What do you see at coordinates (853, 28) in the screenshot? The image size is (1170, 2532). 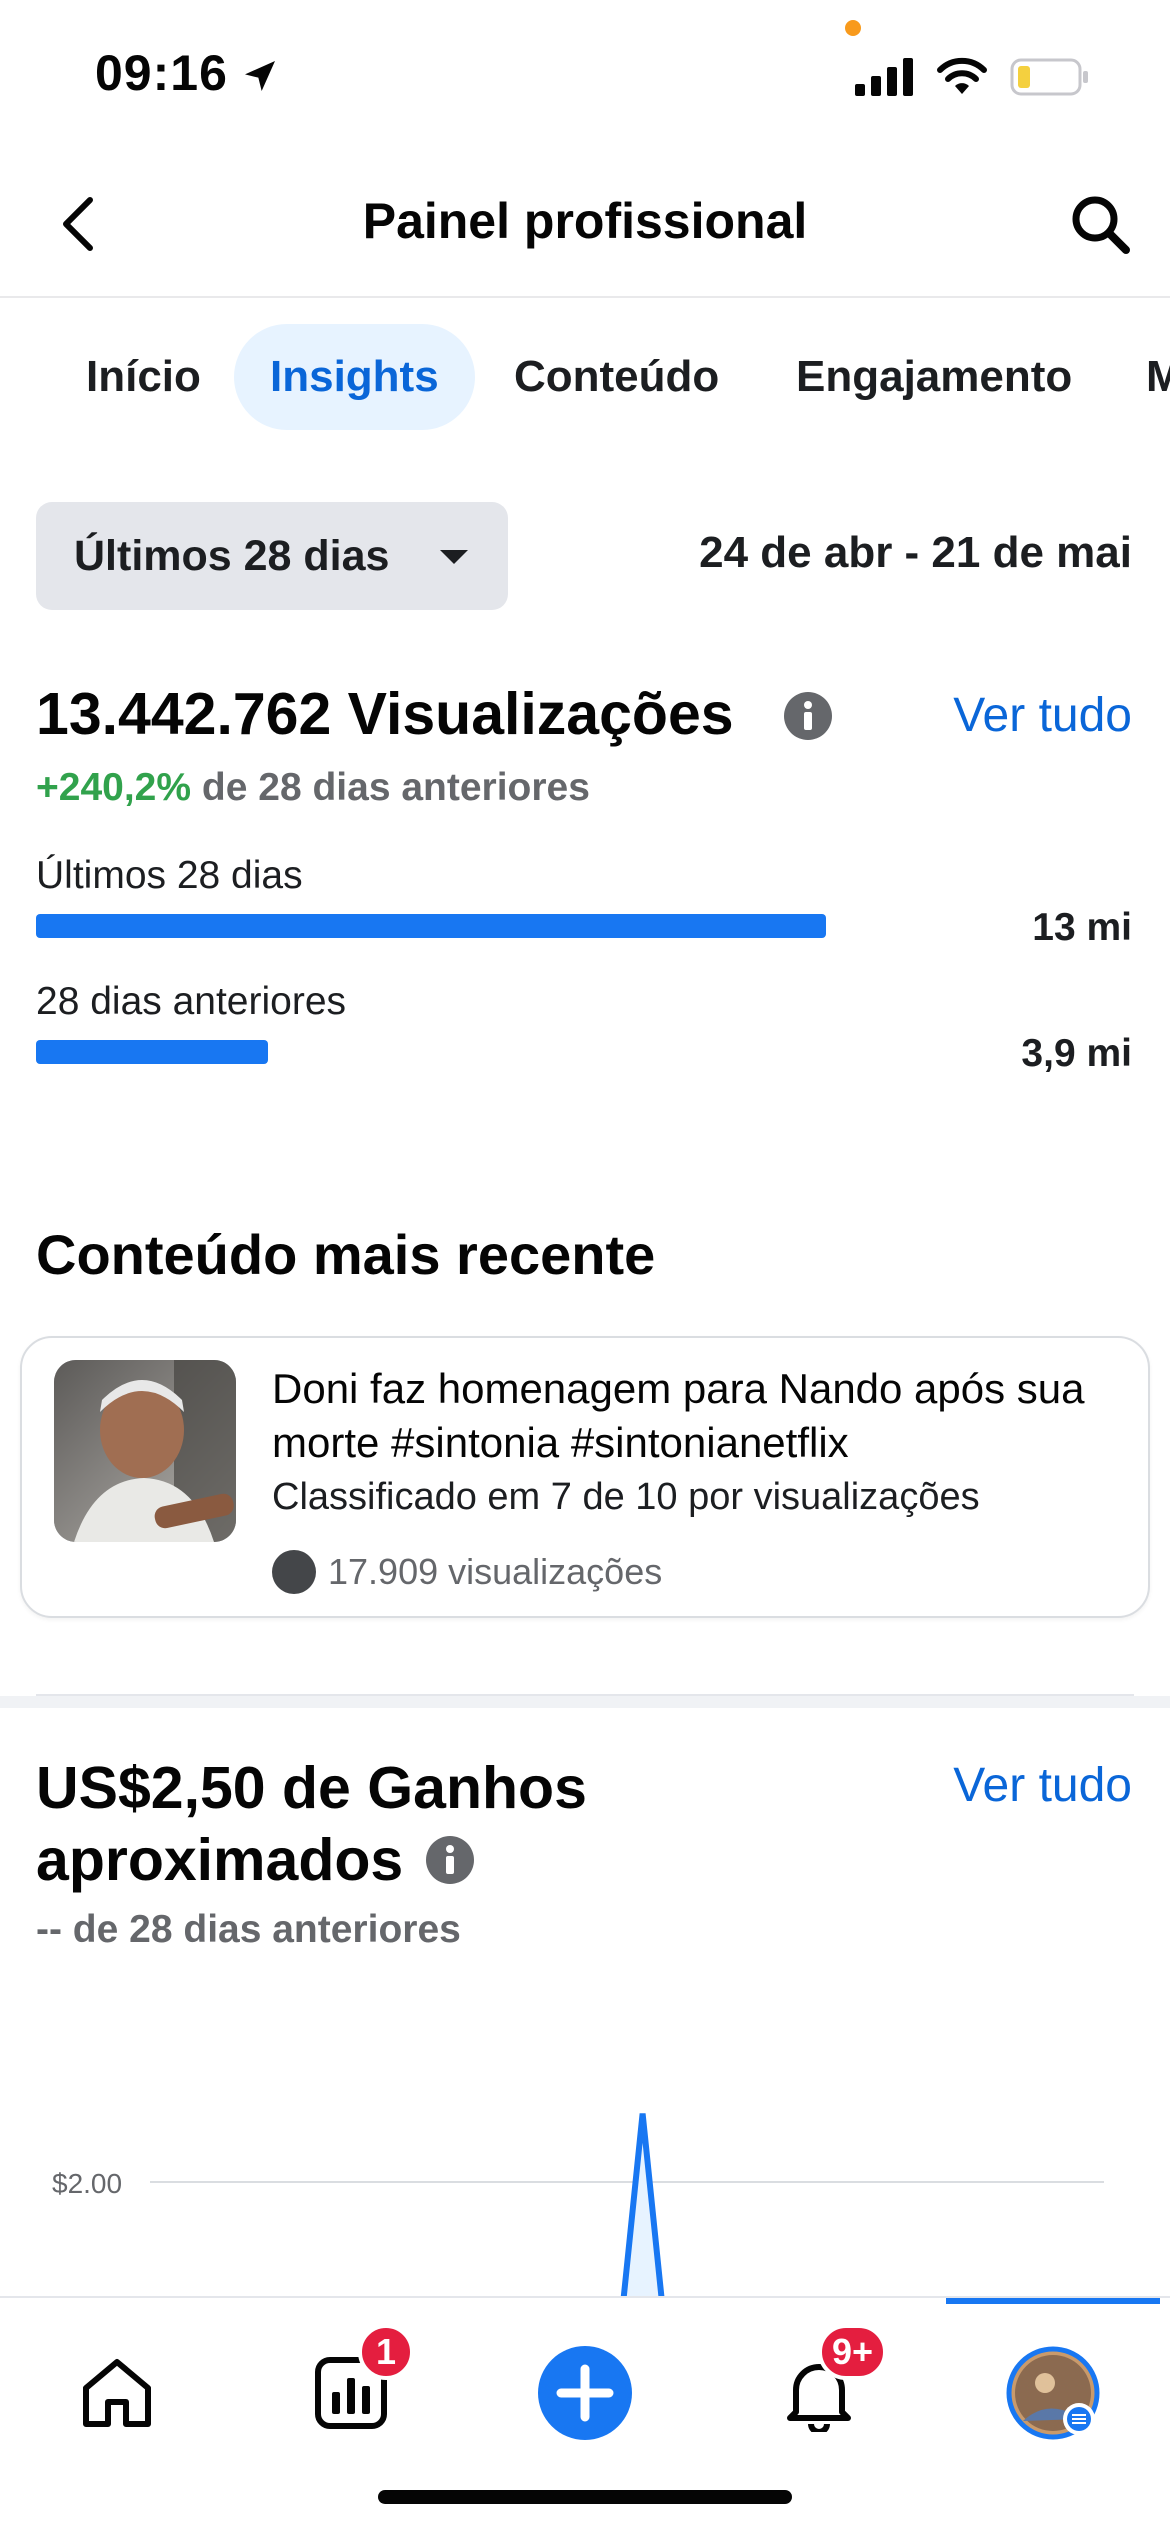 I see `privacy-indicator-dot` at bounding box center [853, 28].